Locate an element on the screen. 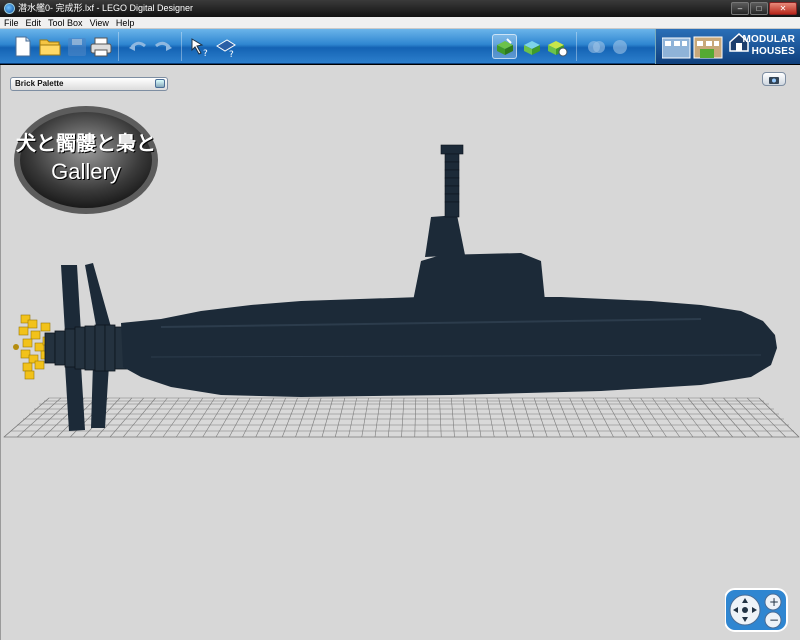  building-guide-icon is located at coordinates (556, 46).